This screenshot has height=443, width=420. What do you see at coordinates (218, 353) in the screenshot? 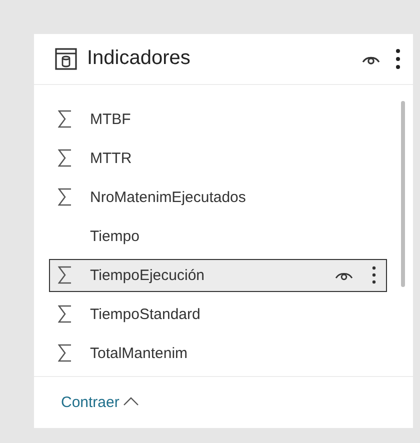
I see `field-item: TotalMantenim` at bounding box center [218, 353].